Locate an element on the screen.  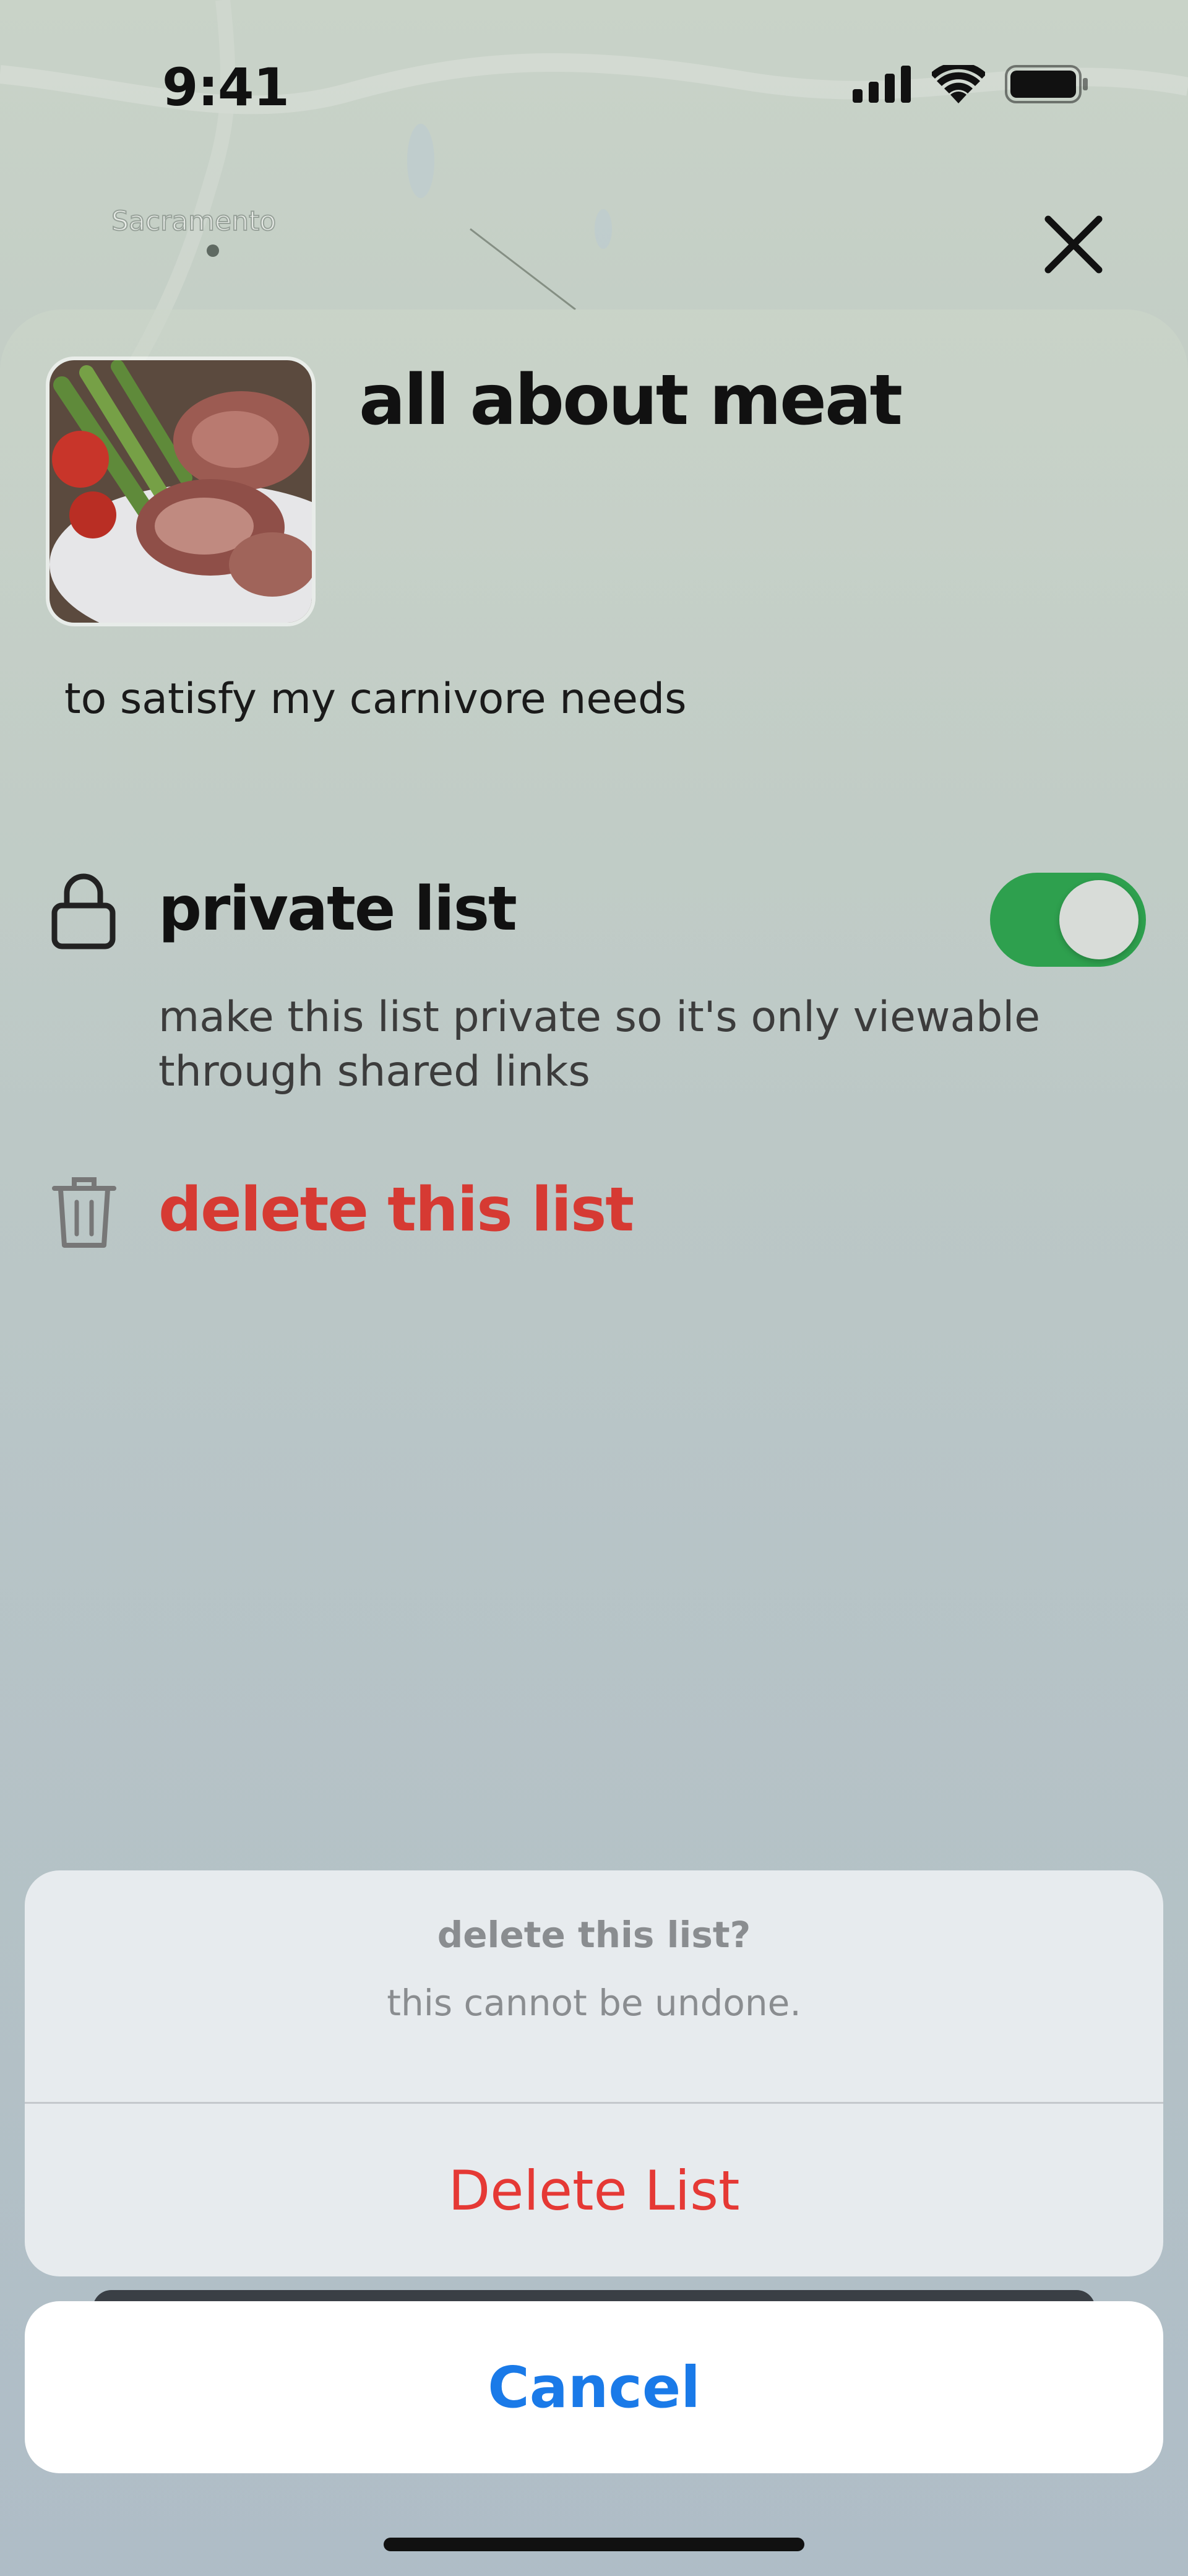
private-list-toggle is located at coordinates (1068, 920).